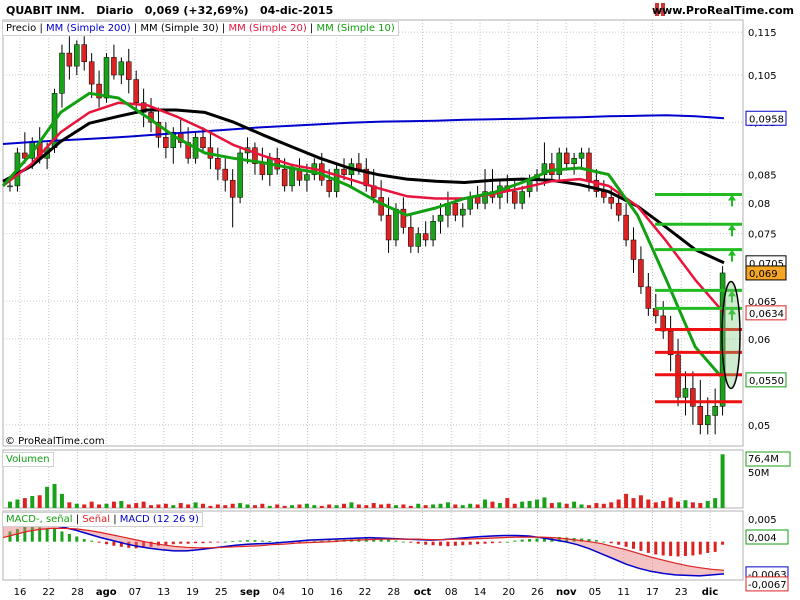 The height and width of the screenshot is (600, 800). Describe the element at coordinates (537, 592) in the screenshot. I see `time-tick-label: 26` at that location.